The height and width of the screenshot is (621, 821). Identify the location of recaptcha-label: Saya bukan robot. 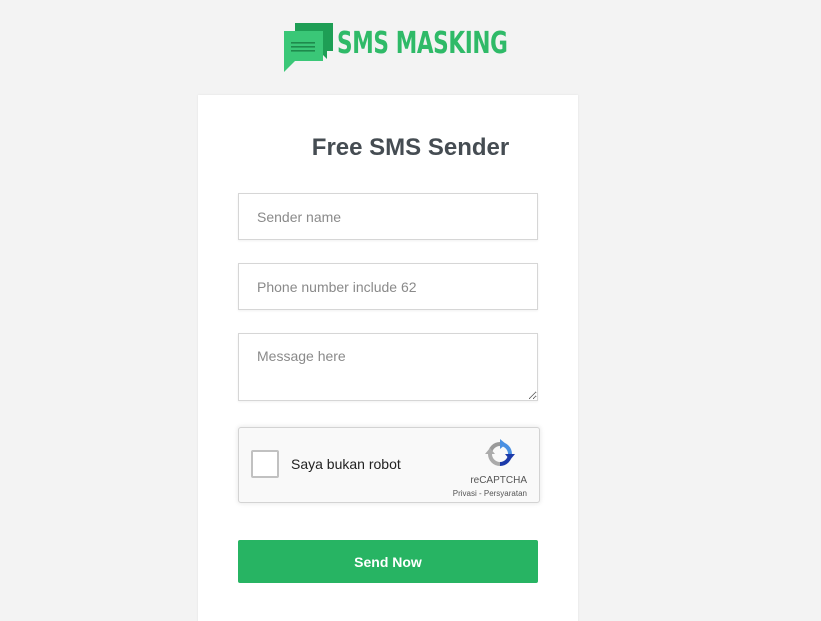
(346, 464).